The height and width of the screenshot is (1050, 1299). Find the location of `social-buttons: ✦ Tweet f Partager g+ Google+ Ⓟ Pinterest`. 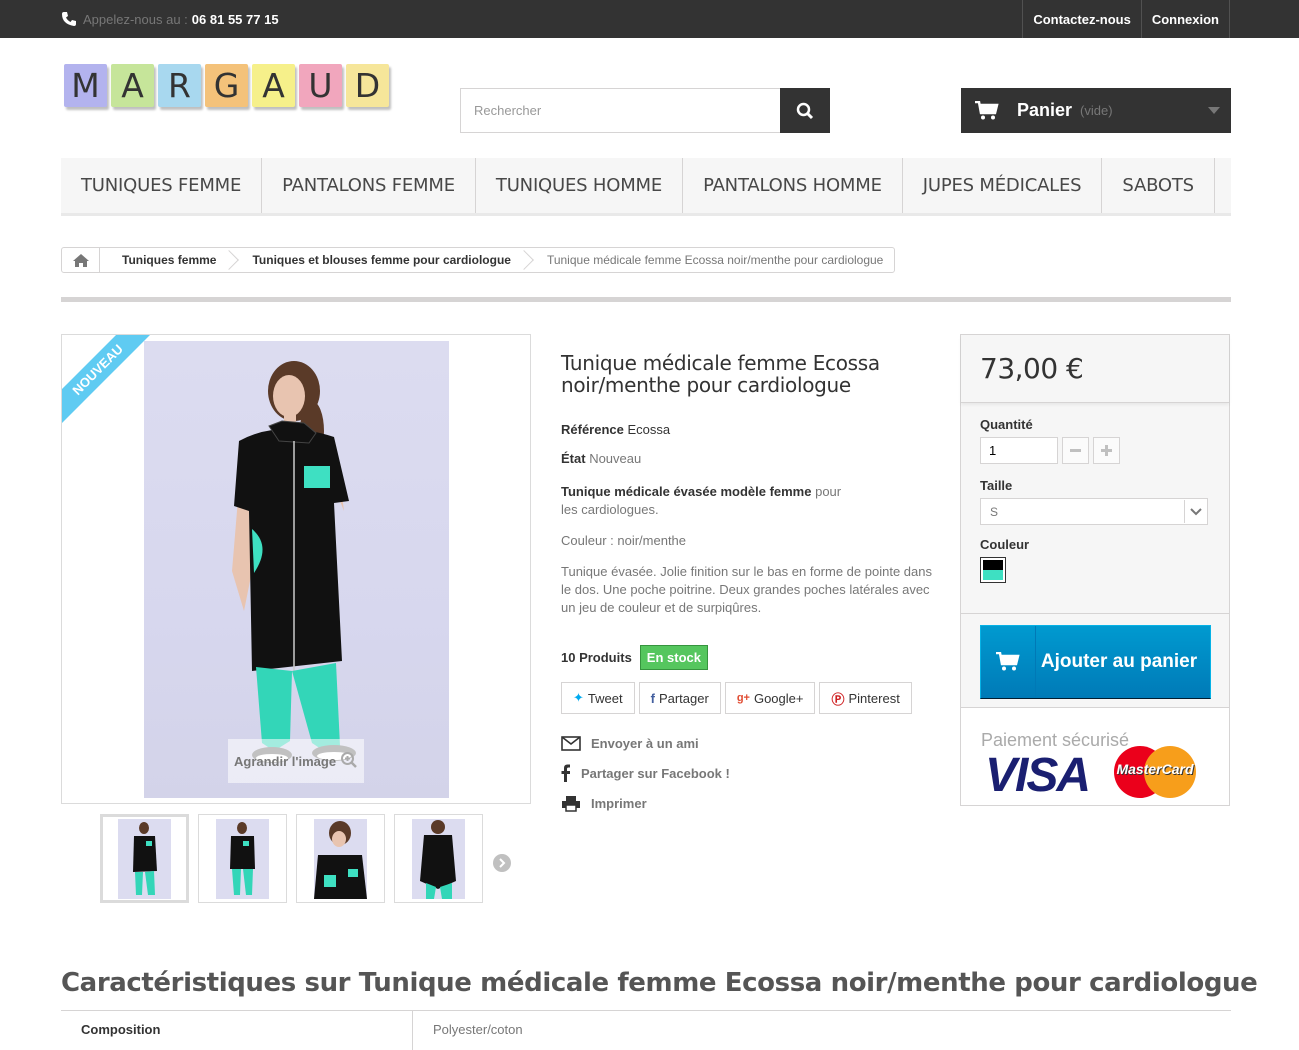

social-buttons: ✦ Tweet f Partager g+ Google+ Ⓟ Pinterest is located at coordinates (736, 698).